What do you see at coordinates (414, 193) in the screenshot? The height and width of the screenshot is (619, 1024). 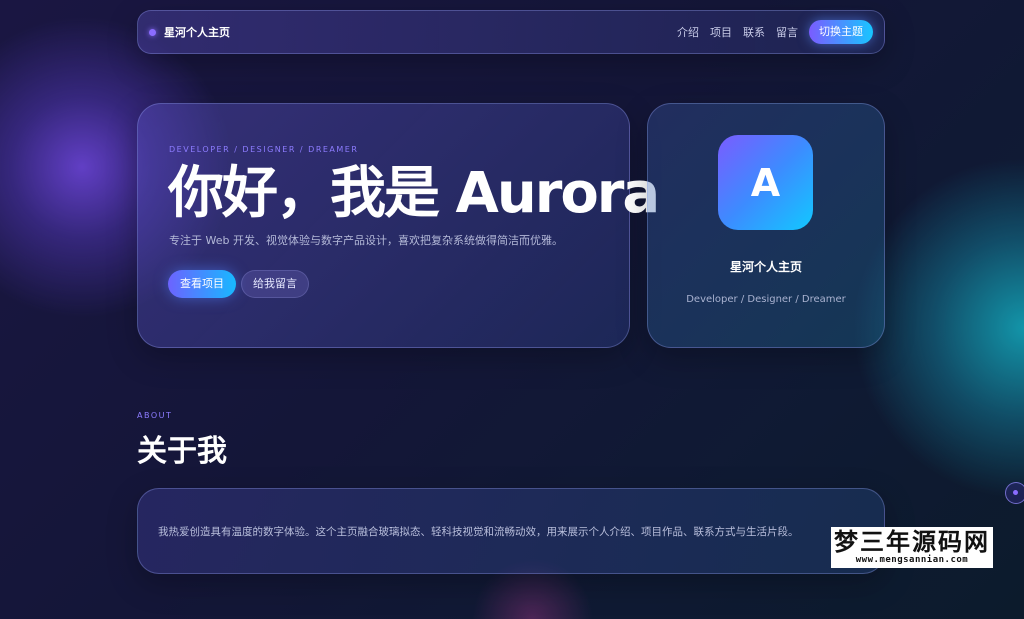 I see `hero-headline: 你好，我是 Aurora` at bounding box center [414, 193].